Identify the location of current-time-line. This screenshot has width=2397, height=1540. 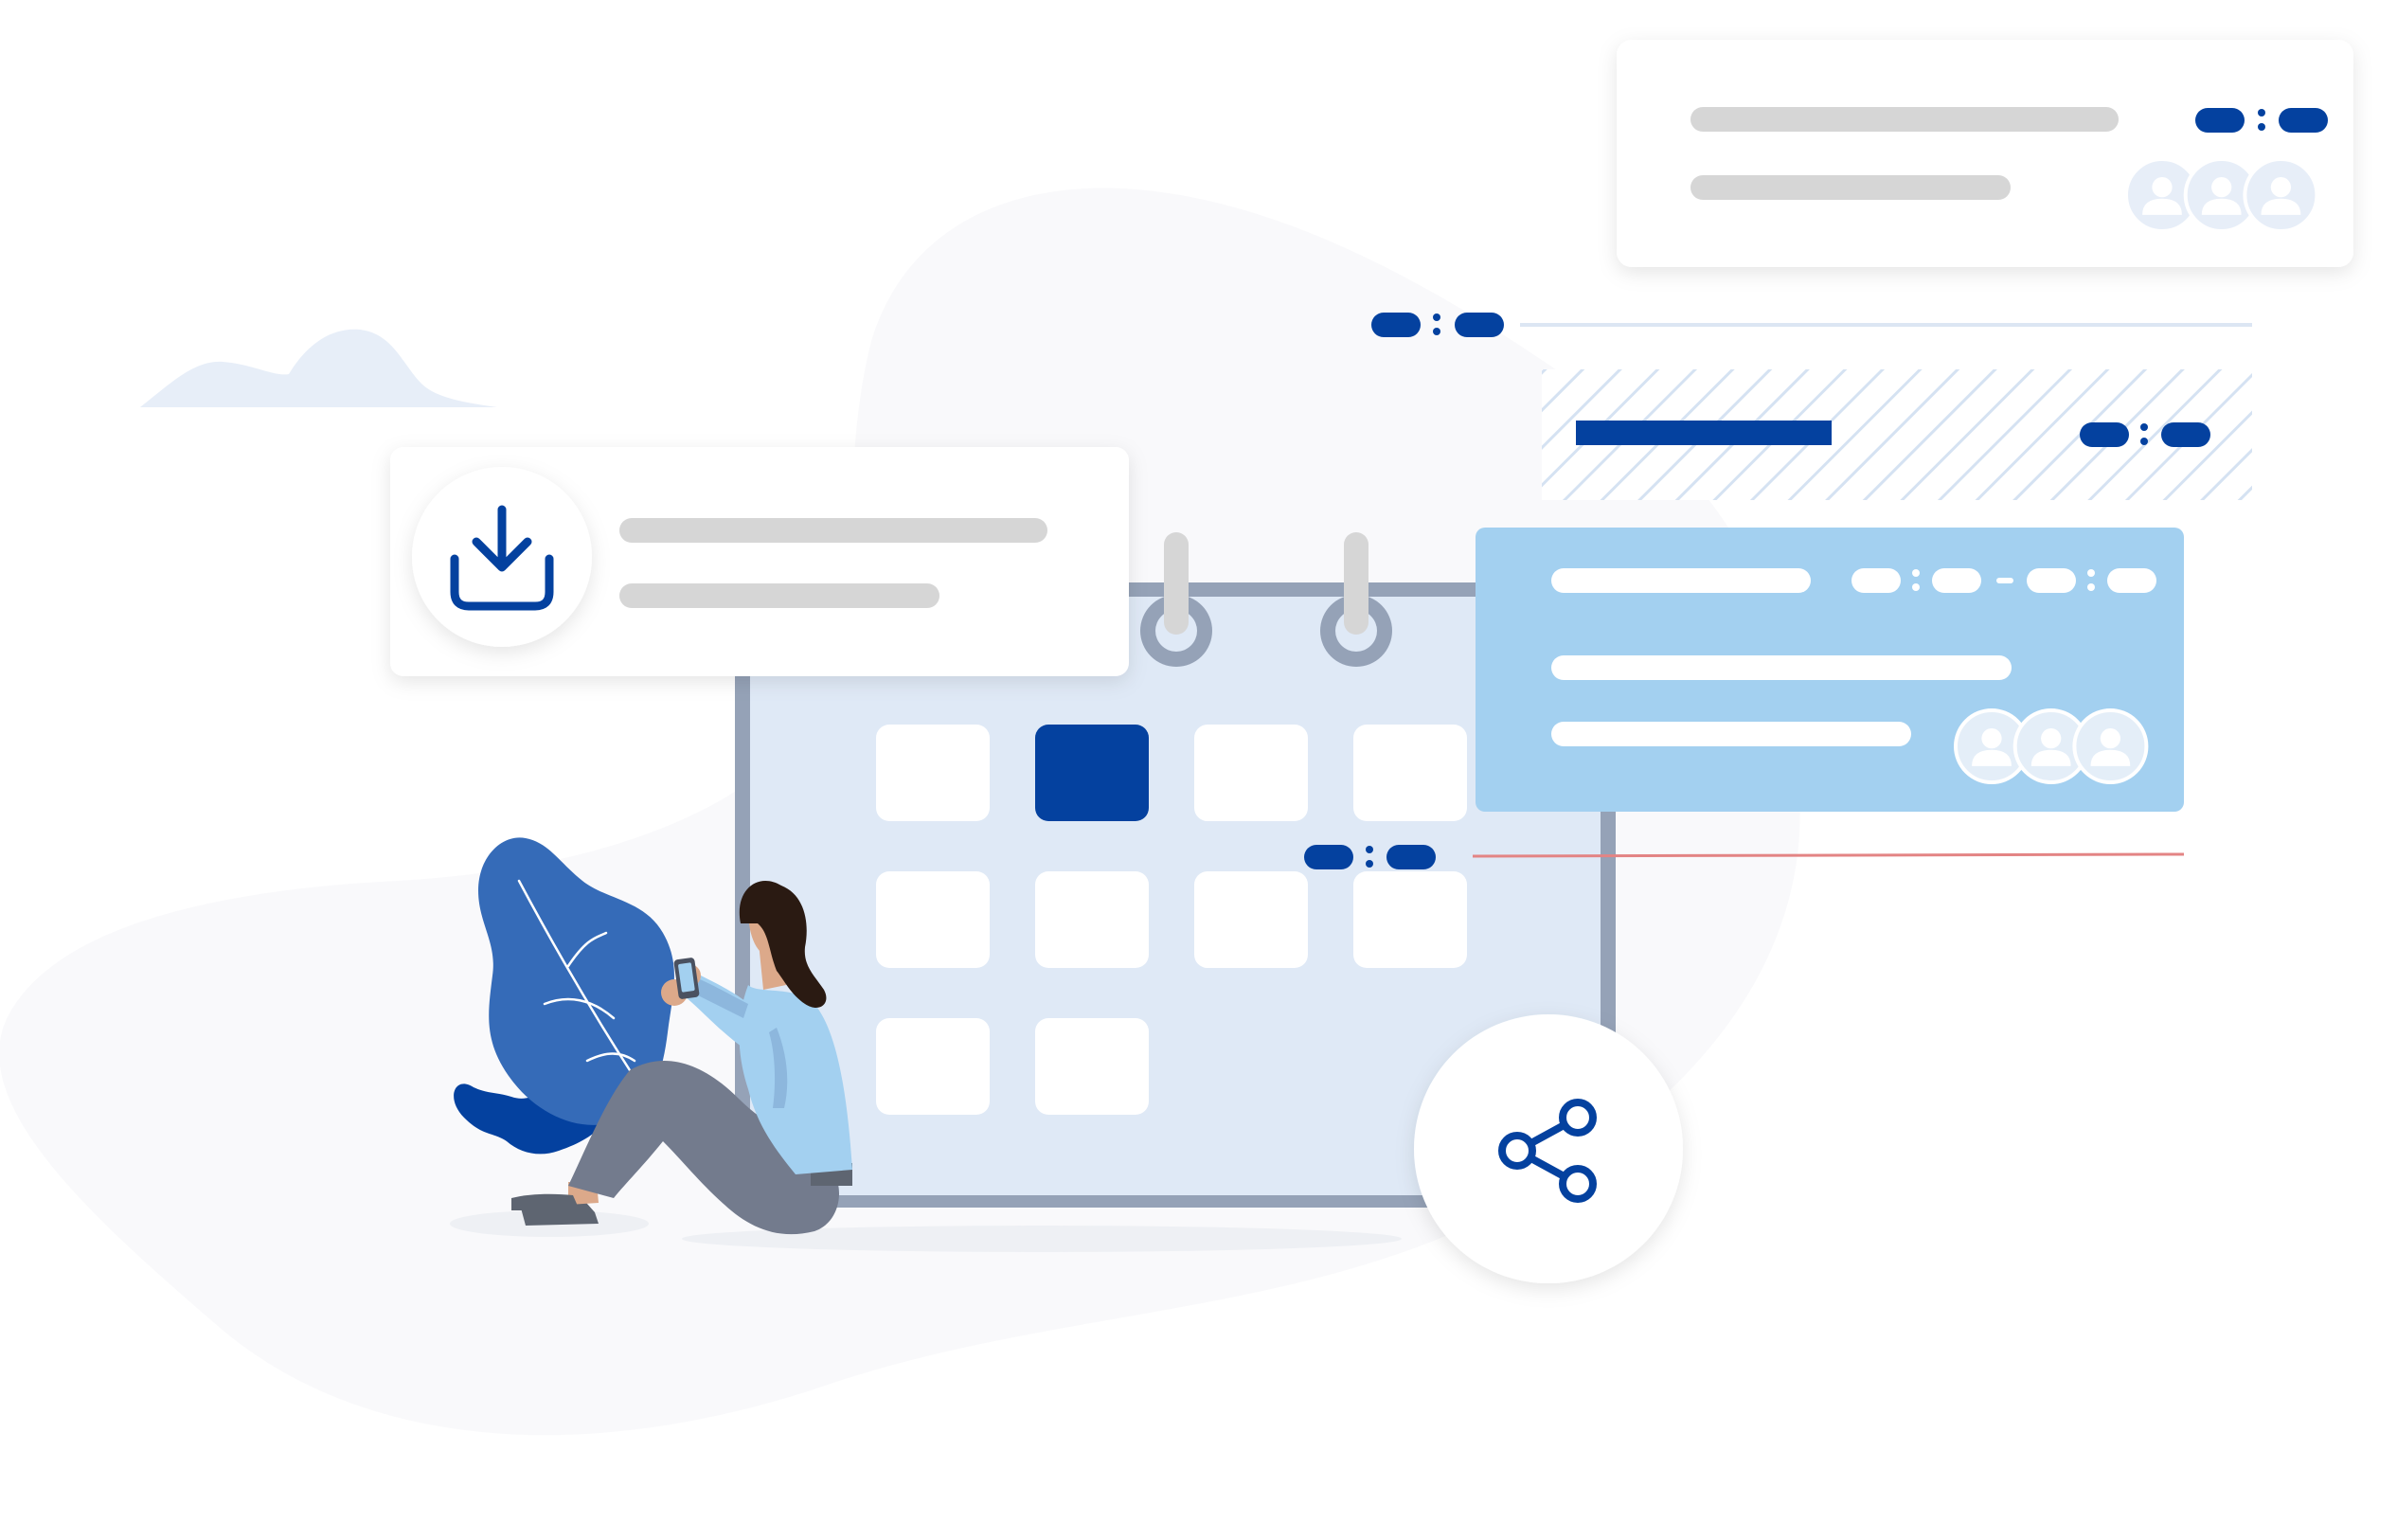
(1829, 855).